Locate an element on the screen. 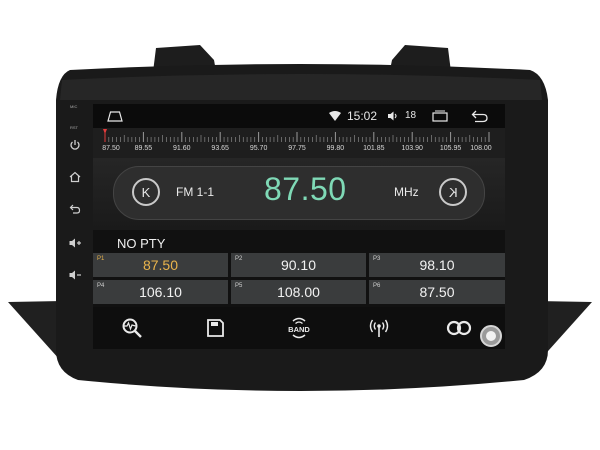 This screenshot has width=600, height=450. volume-up-button is located at coordinates (75, 243).